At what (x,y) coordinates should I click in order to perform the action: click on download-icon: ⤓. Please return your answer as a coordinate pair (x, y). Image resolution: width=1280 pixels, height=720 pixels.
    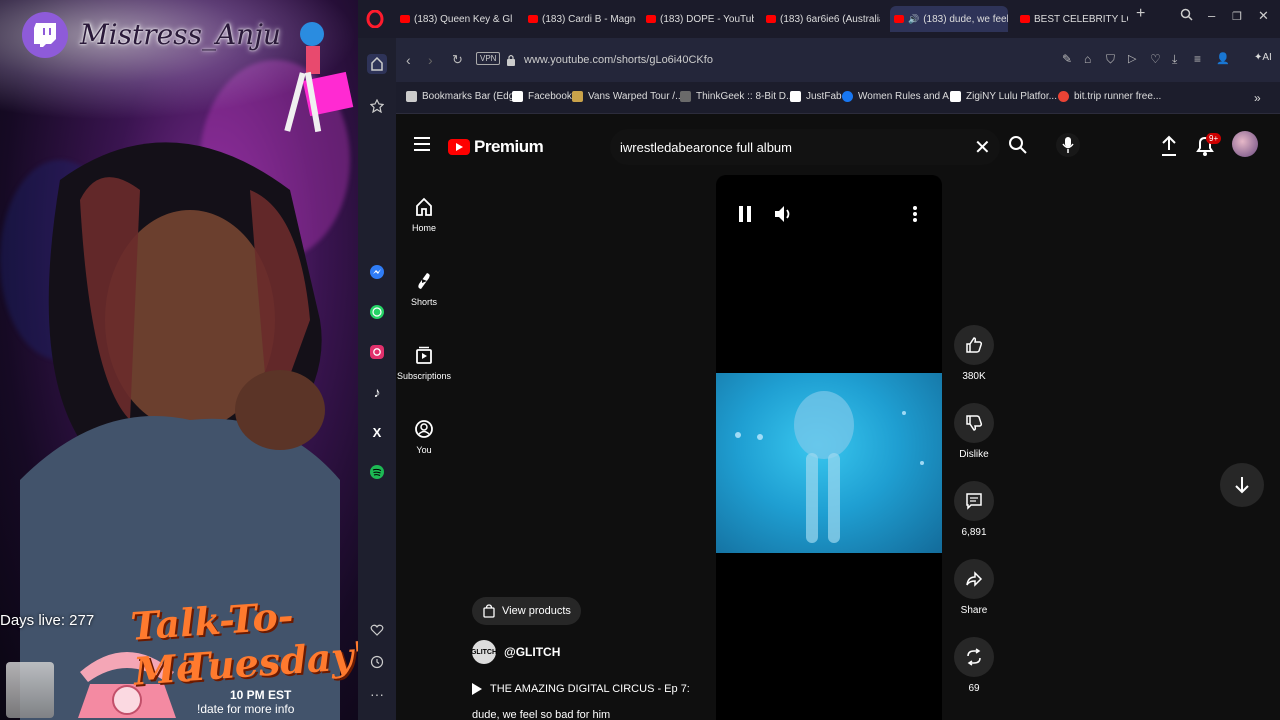
    Looking at the image, I should click on (1174, 59).